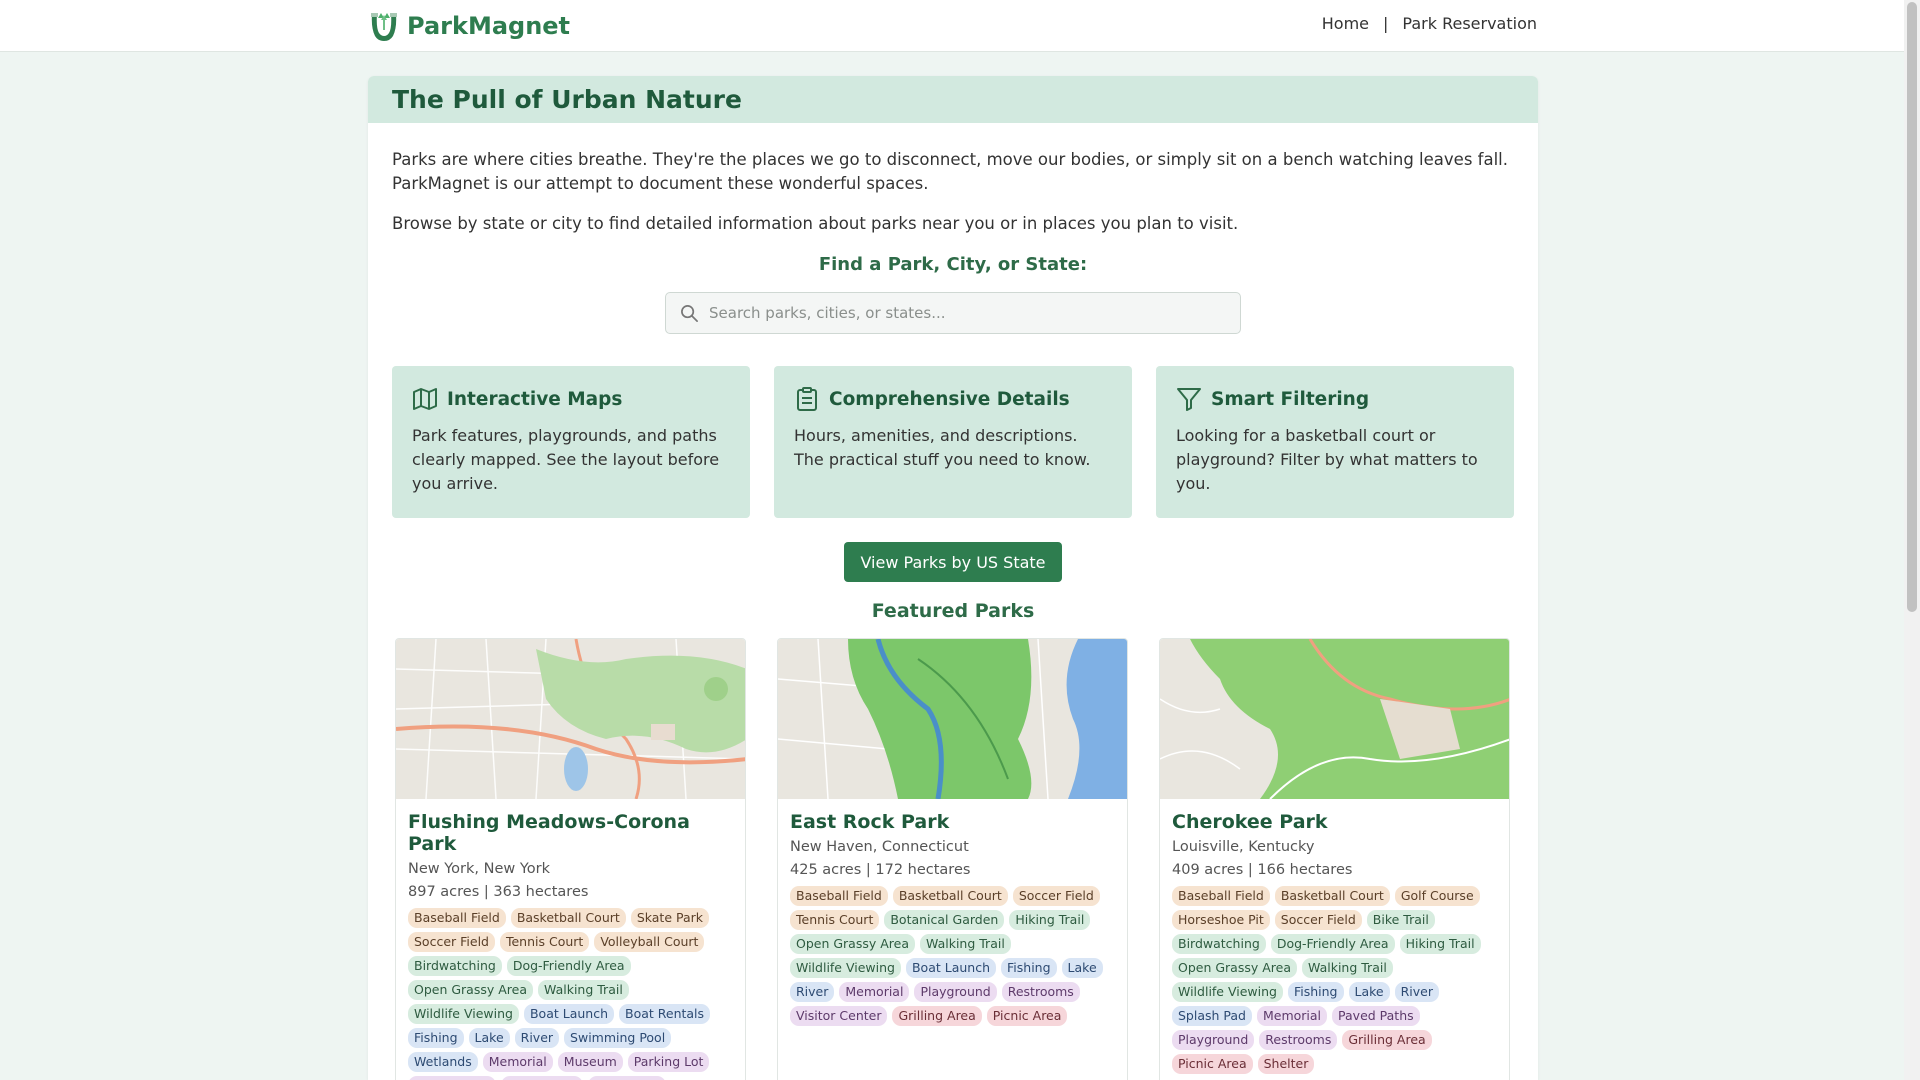 The height and width of the screenshot is (1080, 1920). Describe the element at coordinates (649, 942) in the screenshot. I see `park-tag: Volleyball Court` at that location.